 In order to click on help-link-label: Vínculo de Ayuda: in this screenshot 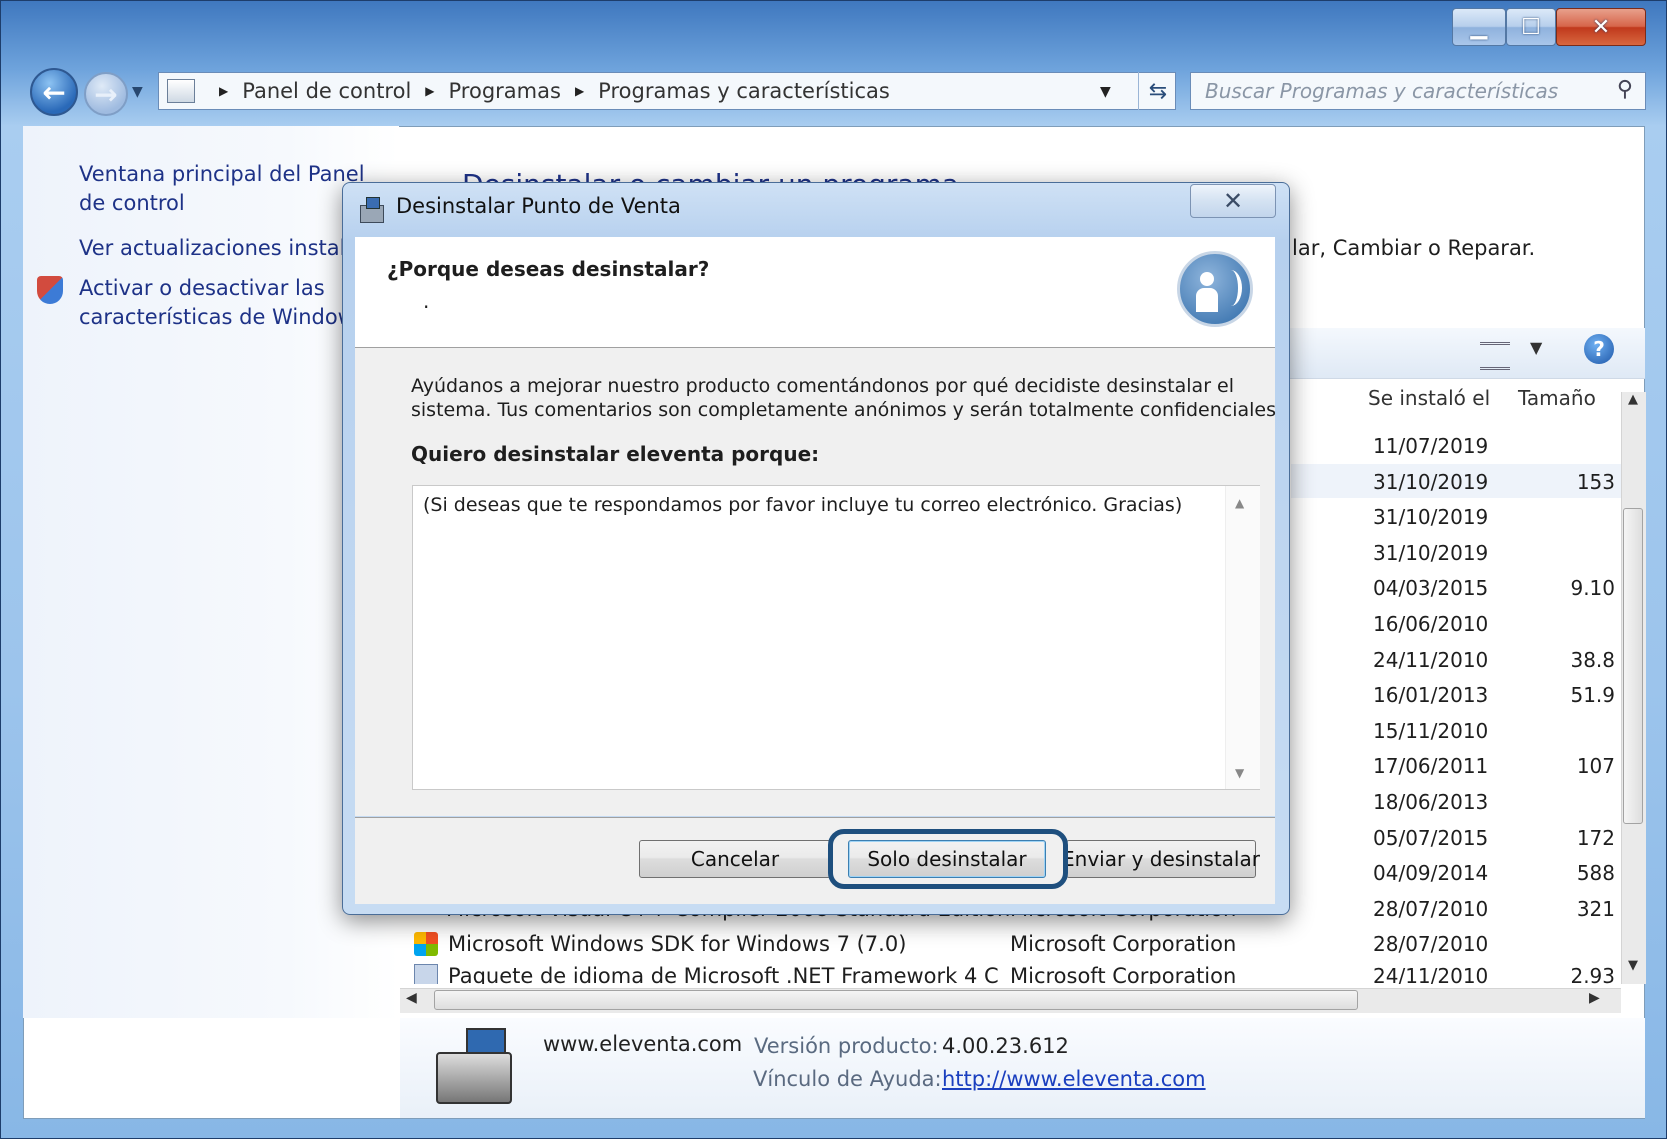, I will do `click(847, 1079)`.